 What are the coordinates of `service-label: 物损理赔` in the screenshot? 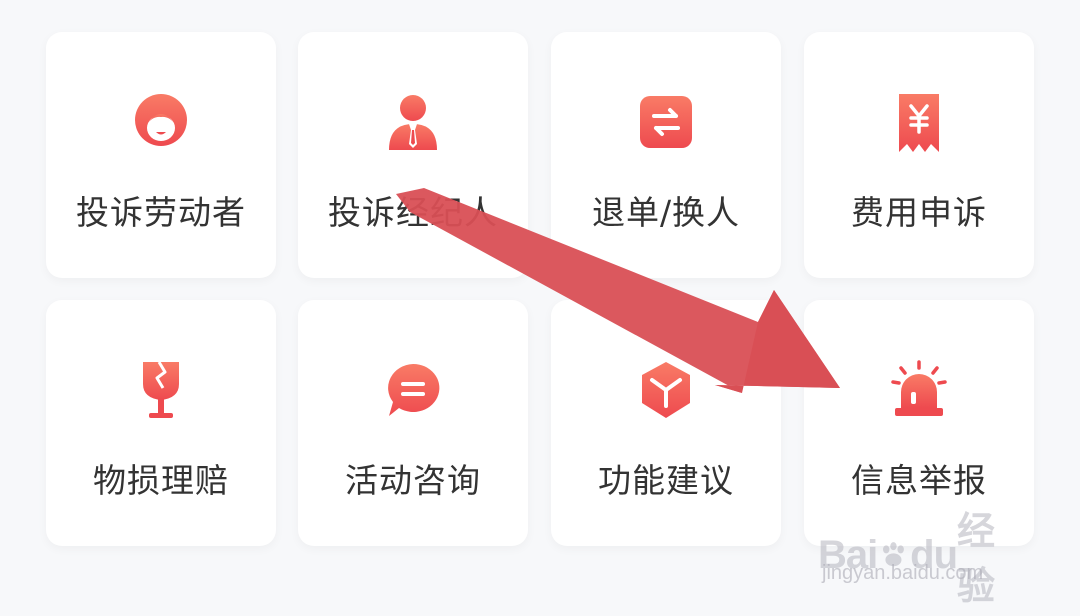 It's located at (161, 480).